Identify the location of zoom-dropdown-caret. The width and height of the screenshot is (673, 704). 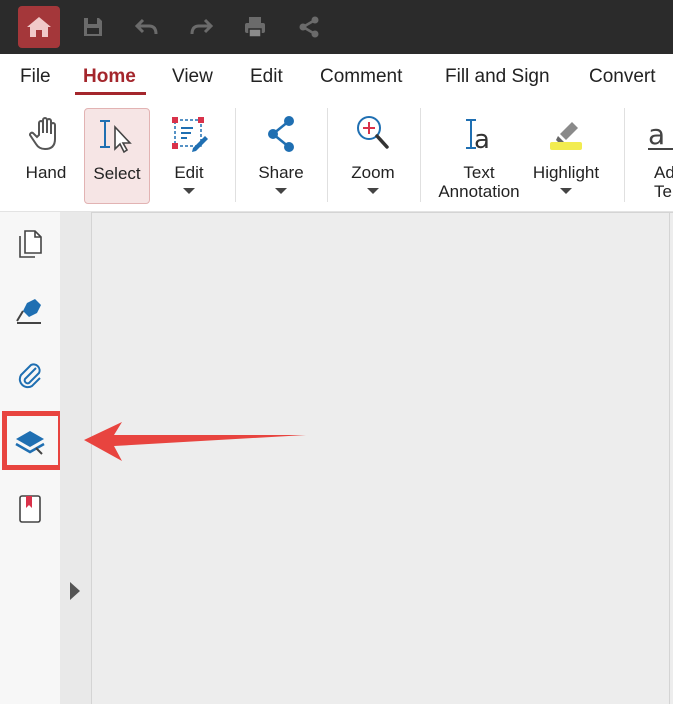
(373, 191).